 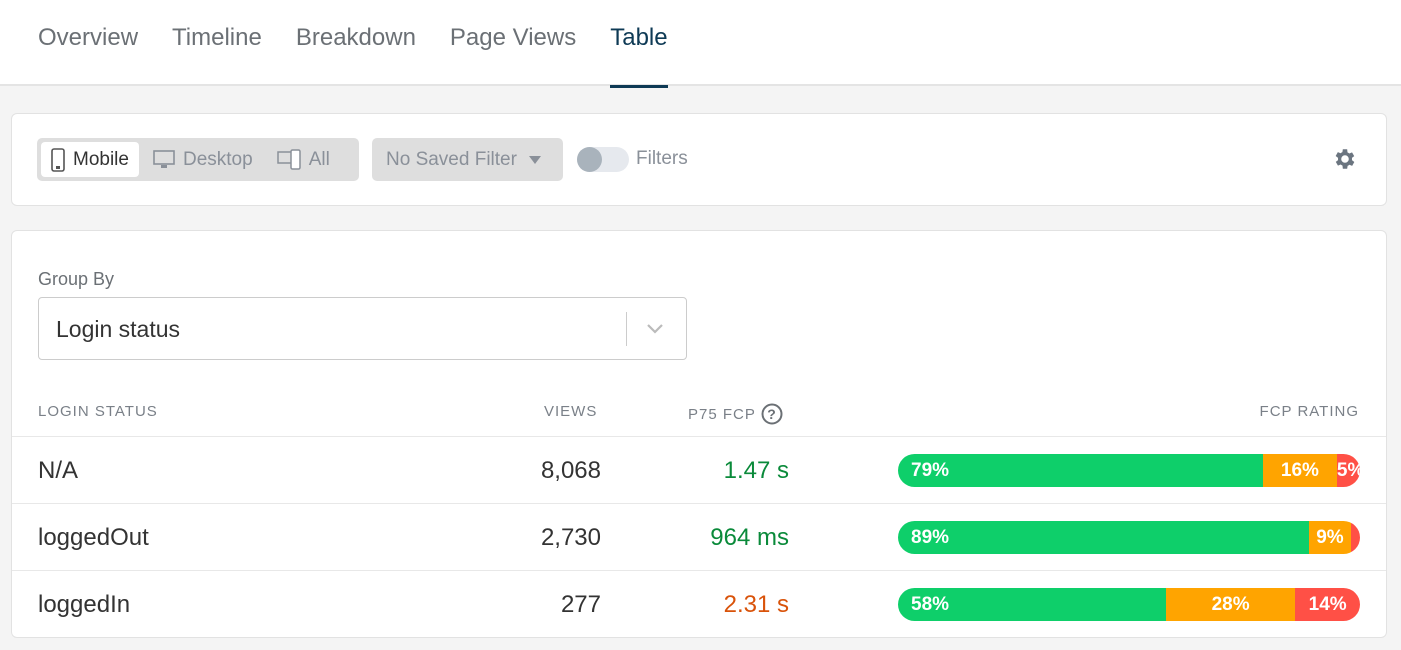 What do you see at coordinates (101, 159) in the screenshot?
I see `device-label: Mobile` at bounding box center [101, 159].